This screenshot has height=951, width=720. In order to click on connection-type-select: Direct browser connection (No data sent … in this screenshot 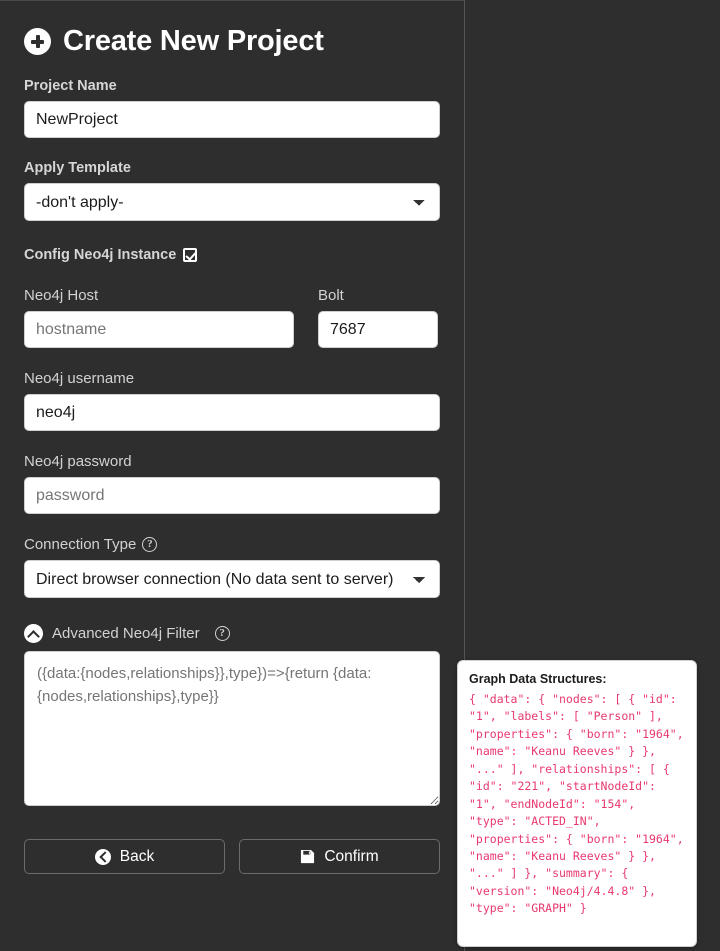, I will do `click(232, 579)`.